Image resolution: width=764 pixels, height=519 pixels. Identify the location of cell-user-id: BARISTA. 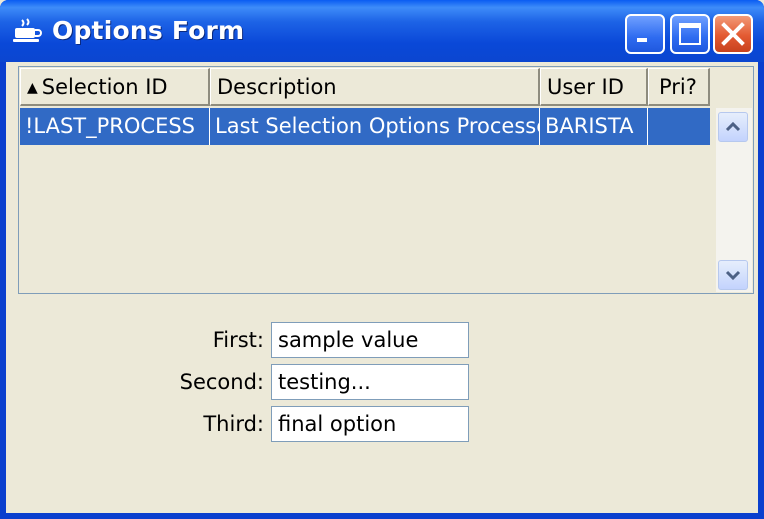
(594, 126).